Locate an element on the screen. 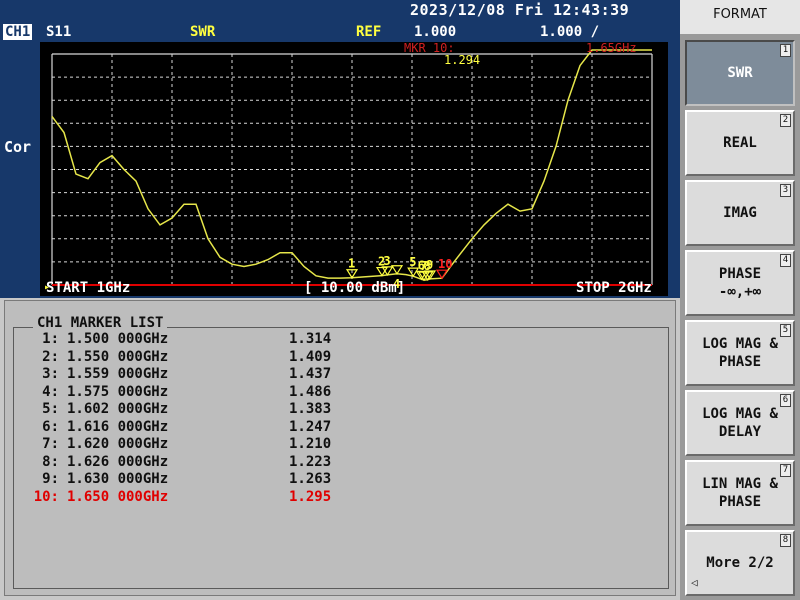  softkey-5: LOG MAG & PHASE 5 is located at coordinates (740, 353).